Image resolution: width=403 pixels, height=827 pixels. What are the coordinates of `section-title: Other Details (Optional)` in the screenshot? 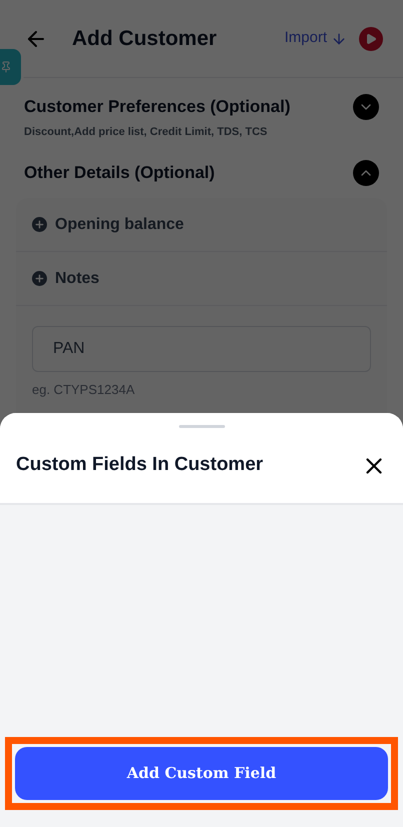 It's located at (119, 173).